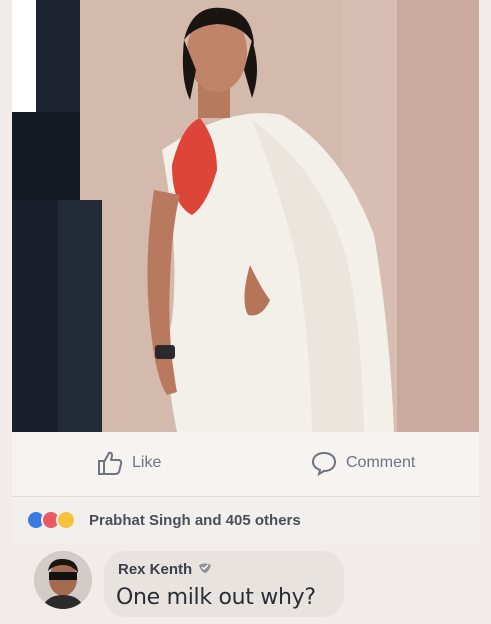 This screenshot has height=624, width=491. I want to click on reactions-summary: Prabhat Singh and 405 others, so click(245, 520).